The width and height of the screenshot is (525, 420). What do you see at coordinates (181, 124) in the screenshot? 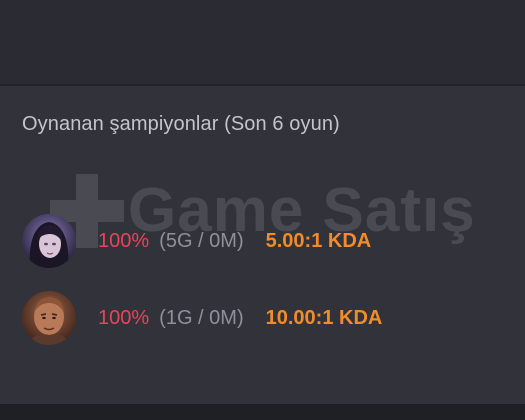
I see `section-title: Oynanan şampiyonlar (Son 6 oyun)` at bounding box center [181, 124].